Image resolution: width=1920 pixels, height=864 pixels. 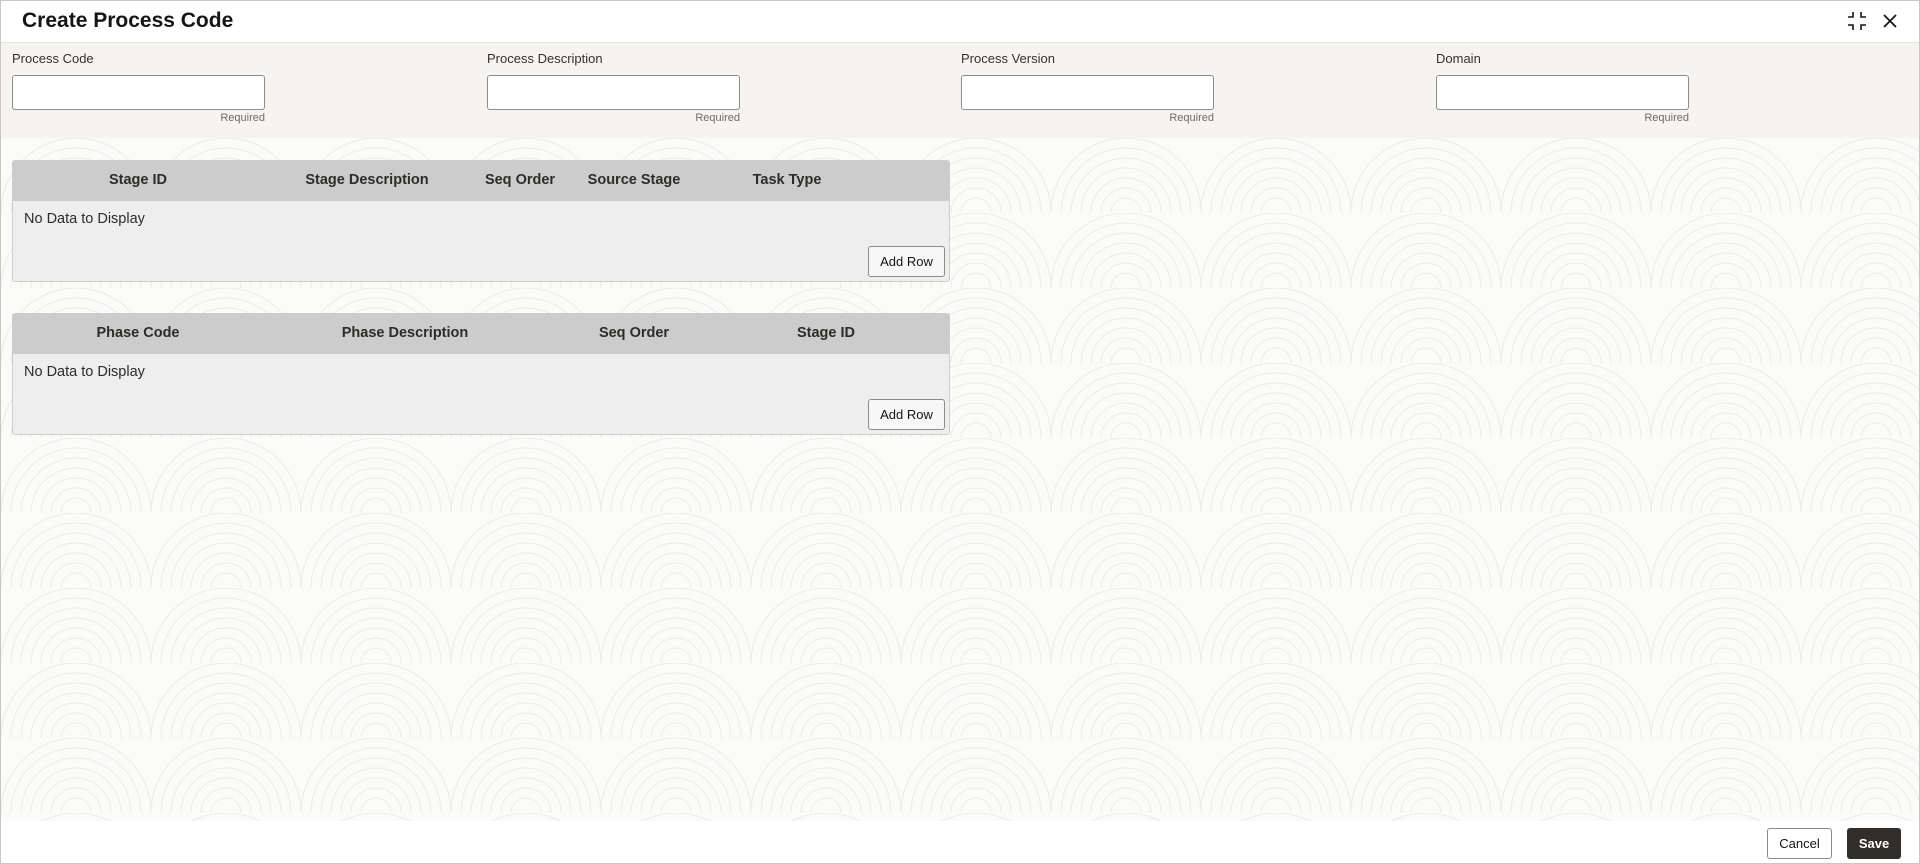 What do you see at coordinates (138, 180) in the screenshot?
I see `stage-grid-col-stage-id: Stage ID` at bounding box center [138, 180].